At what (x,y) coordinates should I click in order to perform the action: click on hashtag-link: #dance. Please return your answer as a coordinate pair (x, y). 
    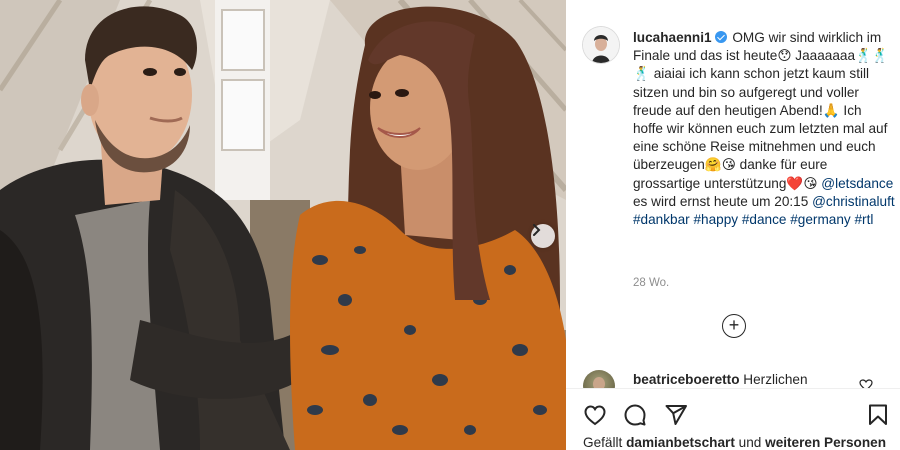
    Looking at the image, I should click on (764, 219).